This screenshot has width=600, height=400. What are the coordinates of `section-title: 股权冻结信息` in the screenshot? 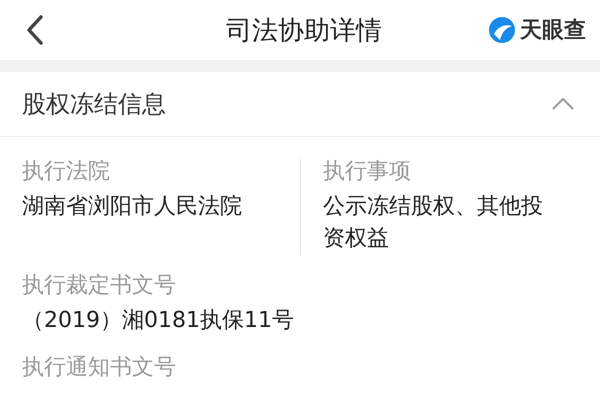 It's located at (94, 104).